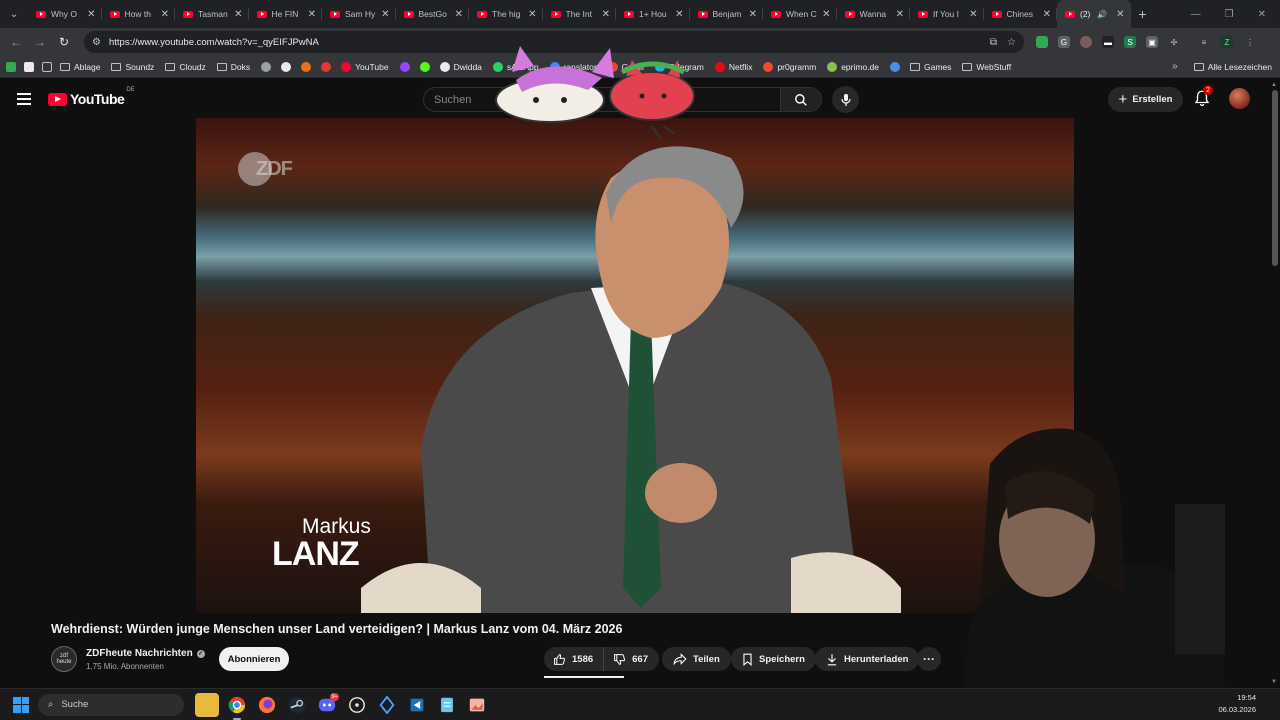  I want to click on browser-tab: How th ✕, so click(139, 14).